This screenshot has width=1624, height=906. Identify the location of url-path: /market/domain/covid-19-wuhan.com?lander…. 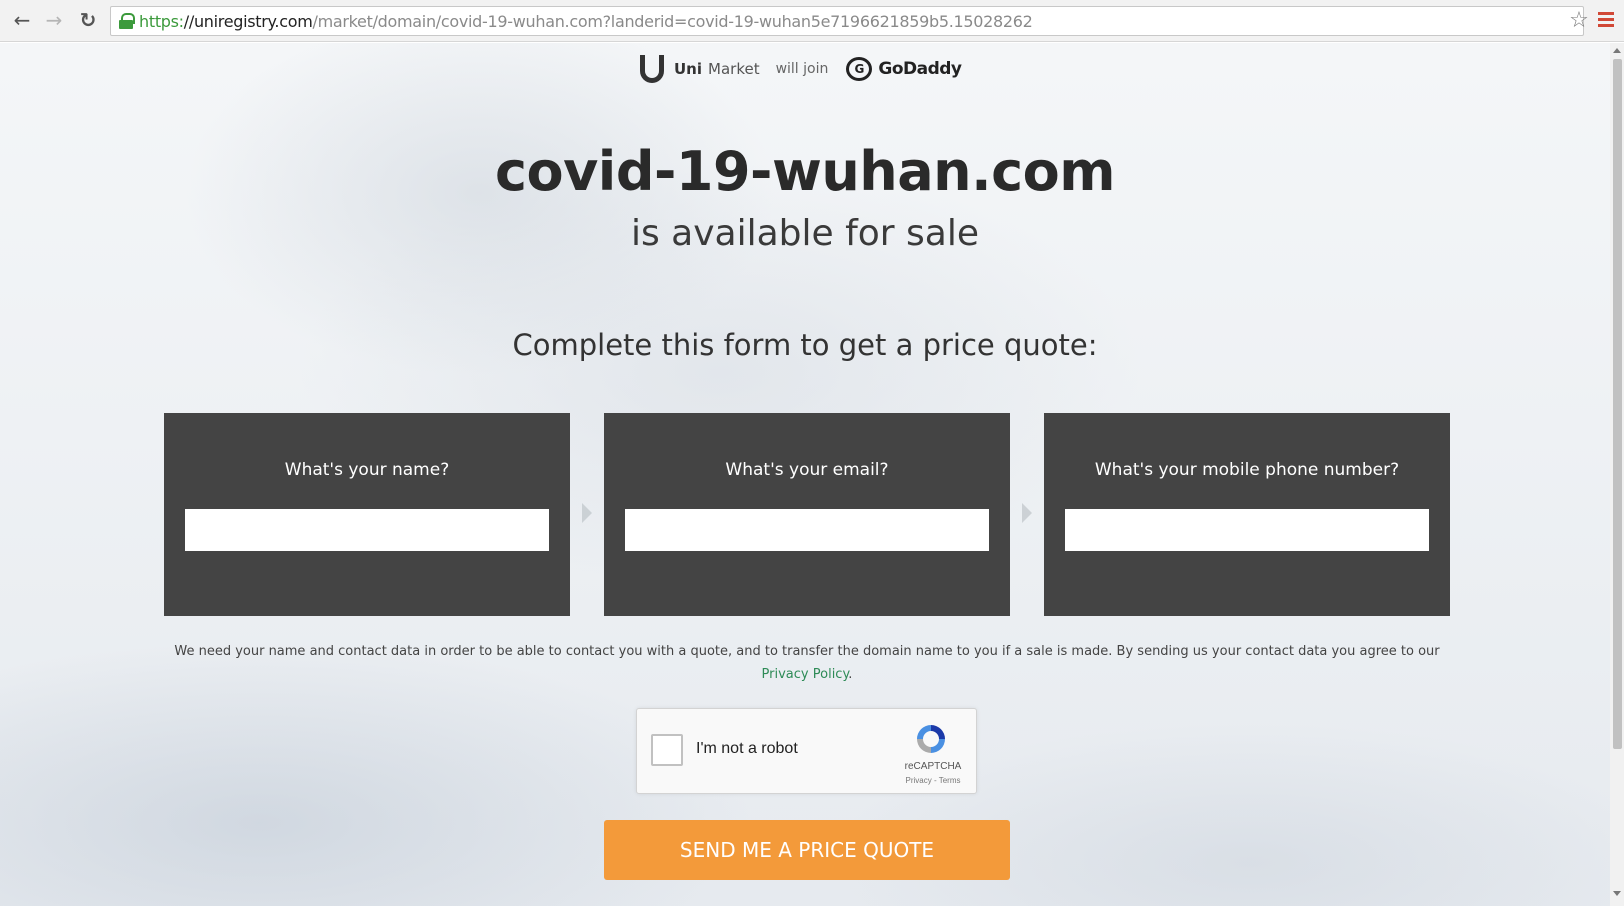
(672, 21).